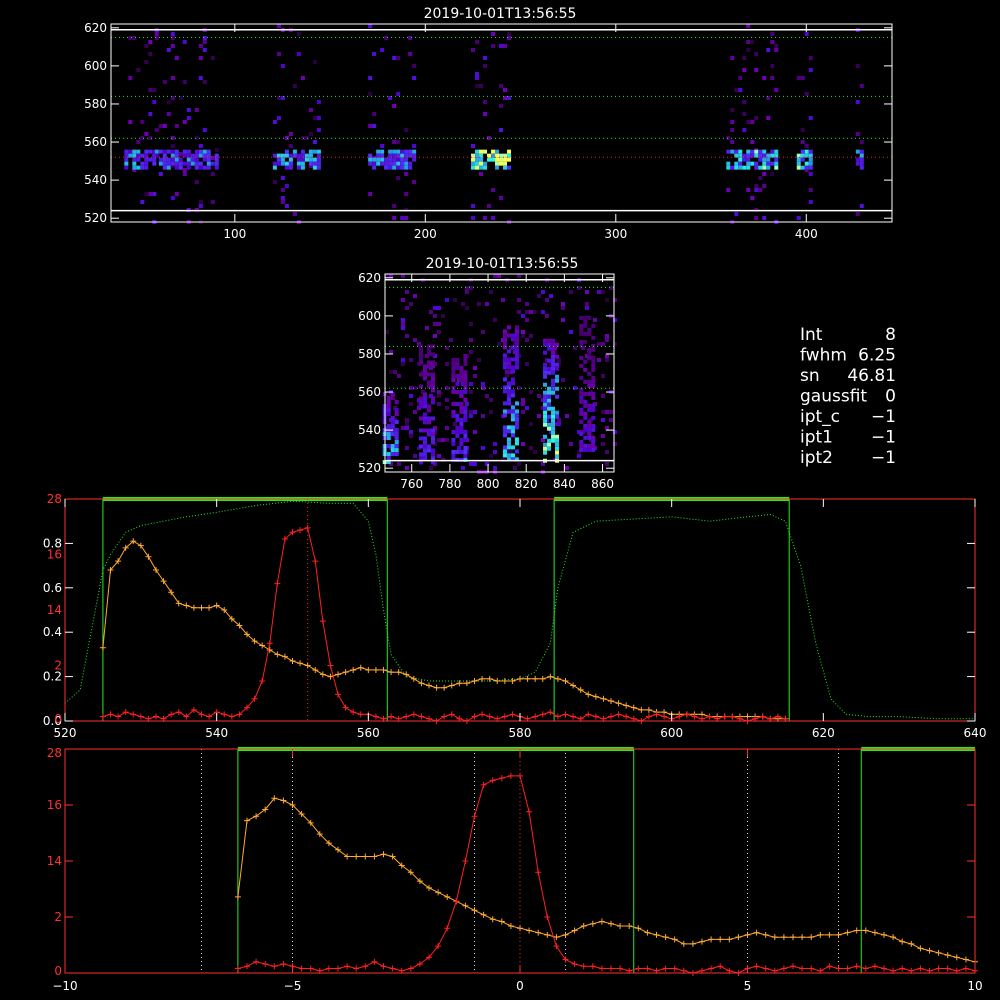  What do you see at coordinates (64, 986) in the screenshot?
I see `x-tick-label: −10` at bounding box center [64, 986].